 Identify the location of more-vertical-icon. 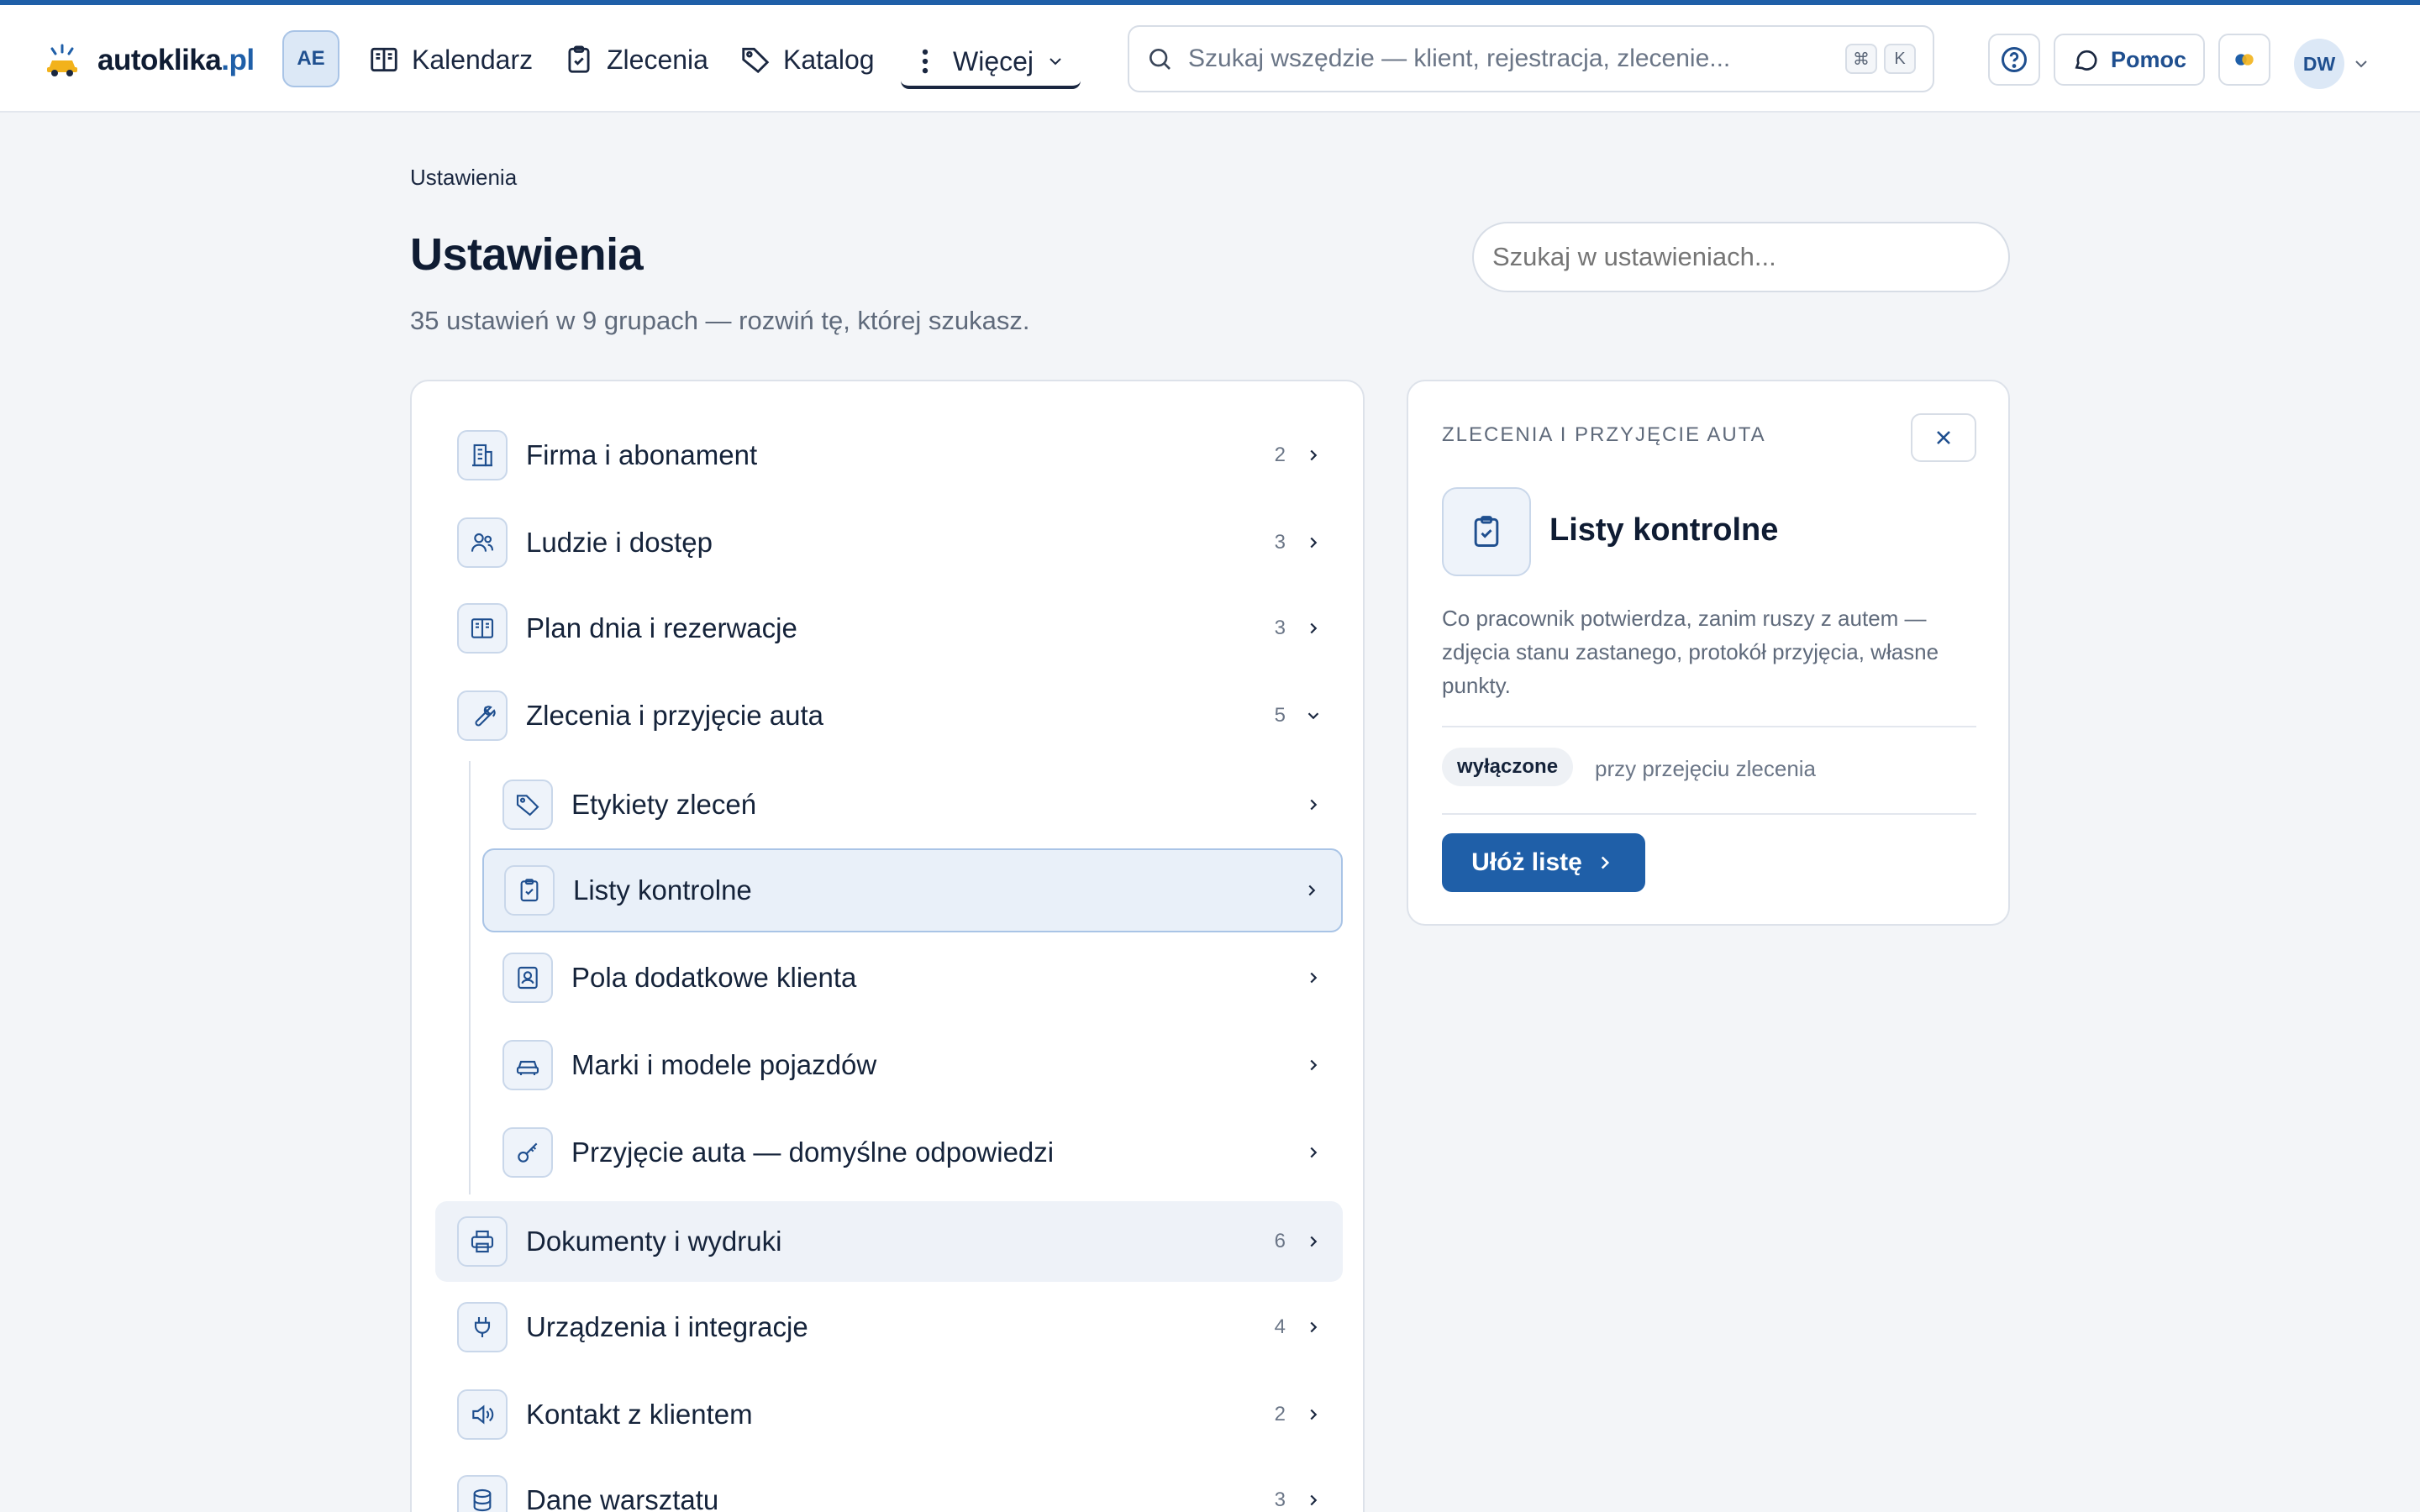
(926, 61).